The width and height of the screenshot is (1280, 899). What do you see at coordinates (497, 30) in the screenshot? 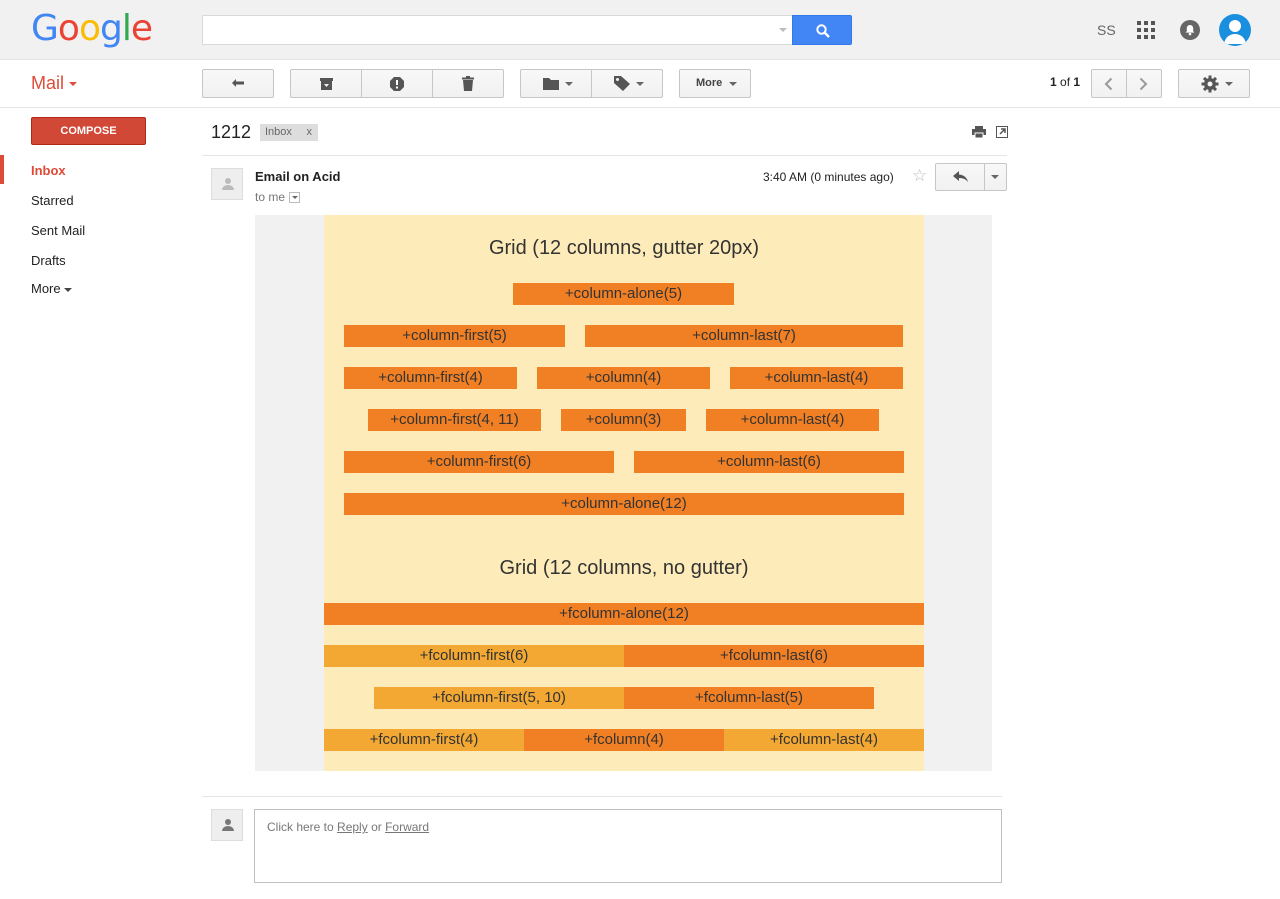
I see `search-input` at bounding box center [497, 30].